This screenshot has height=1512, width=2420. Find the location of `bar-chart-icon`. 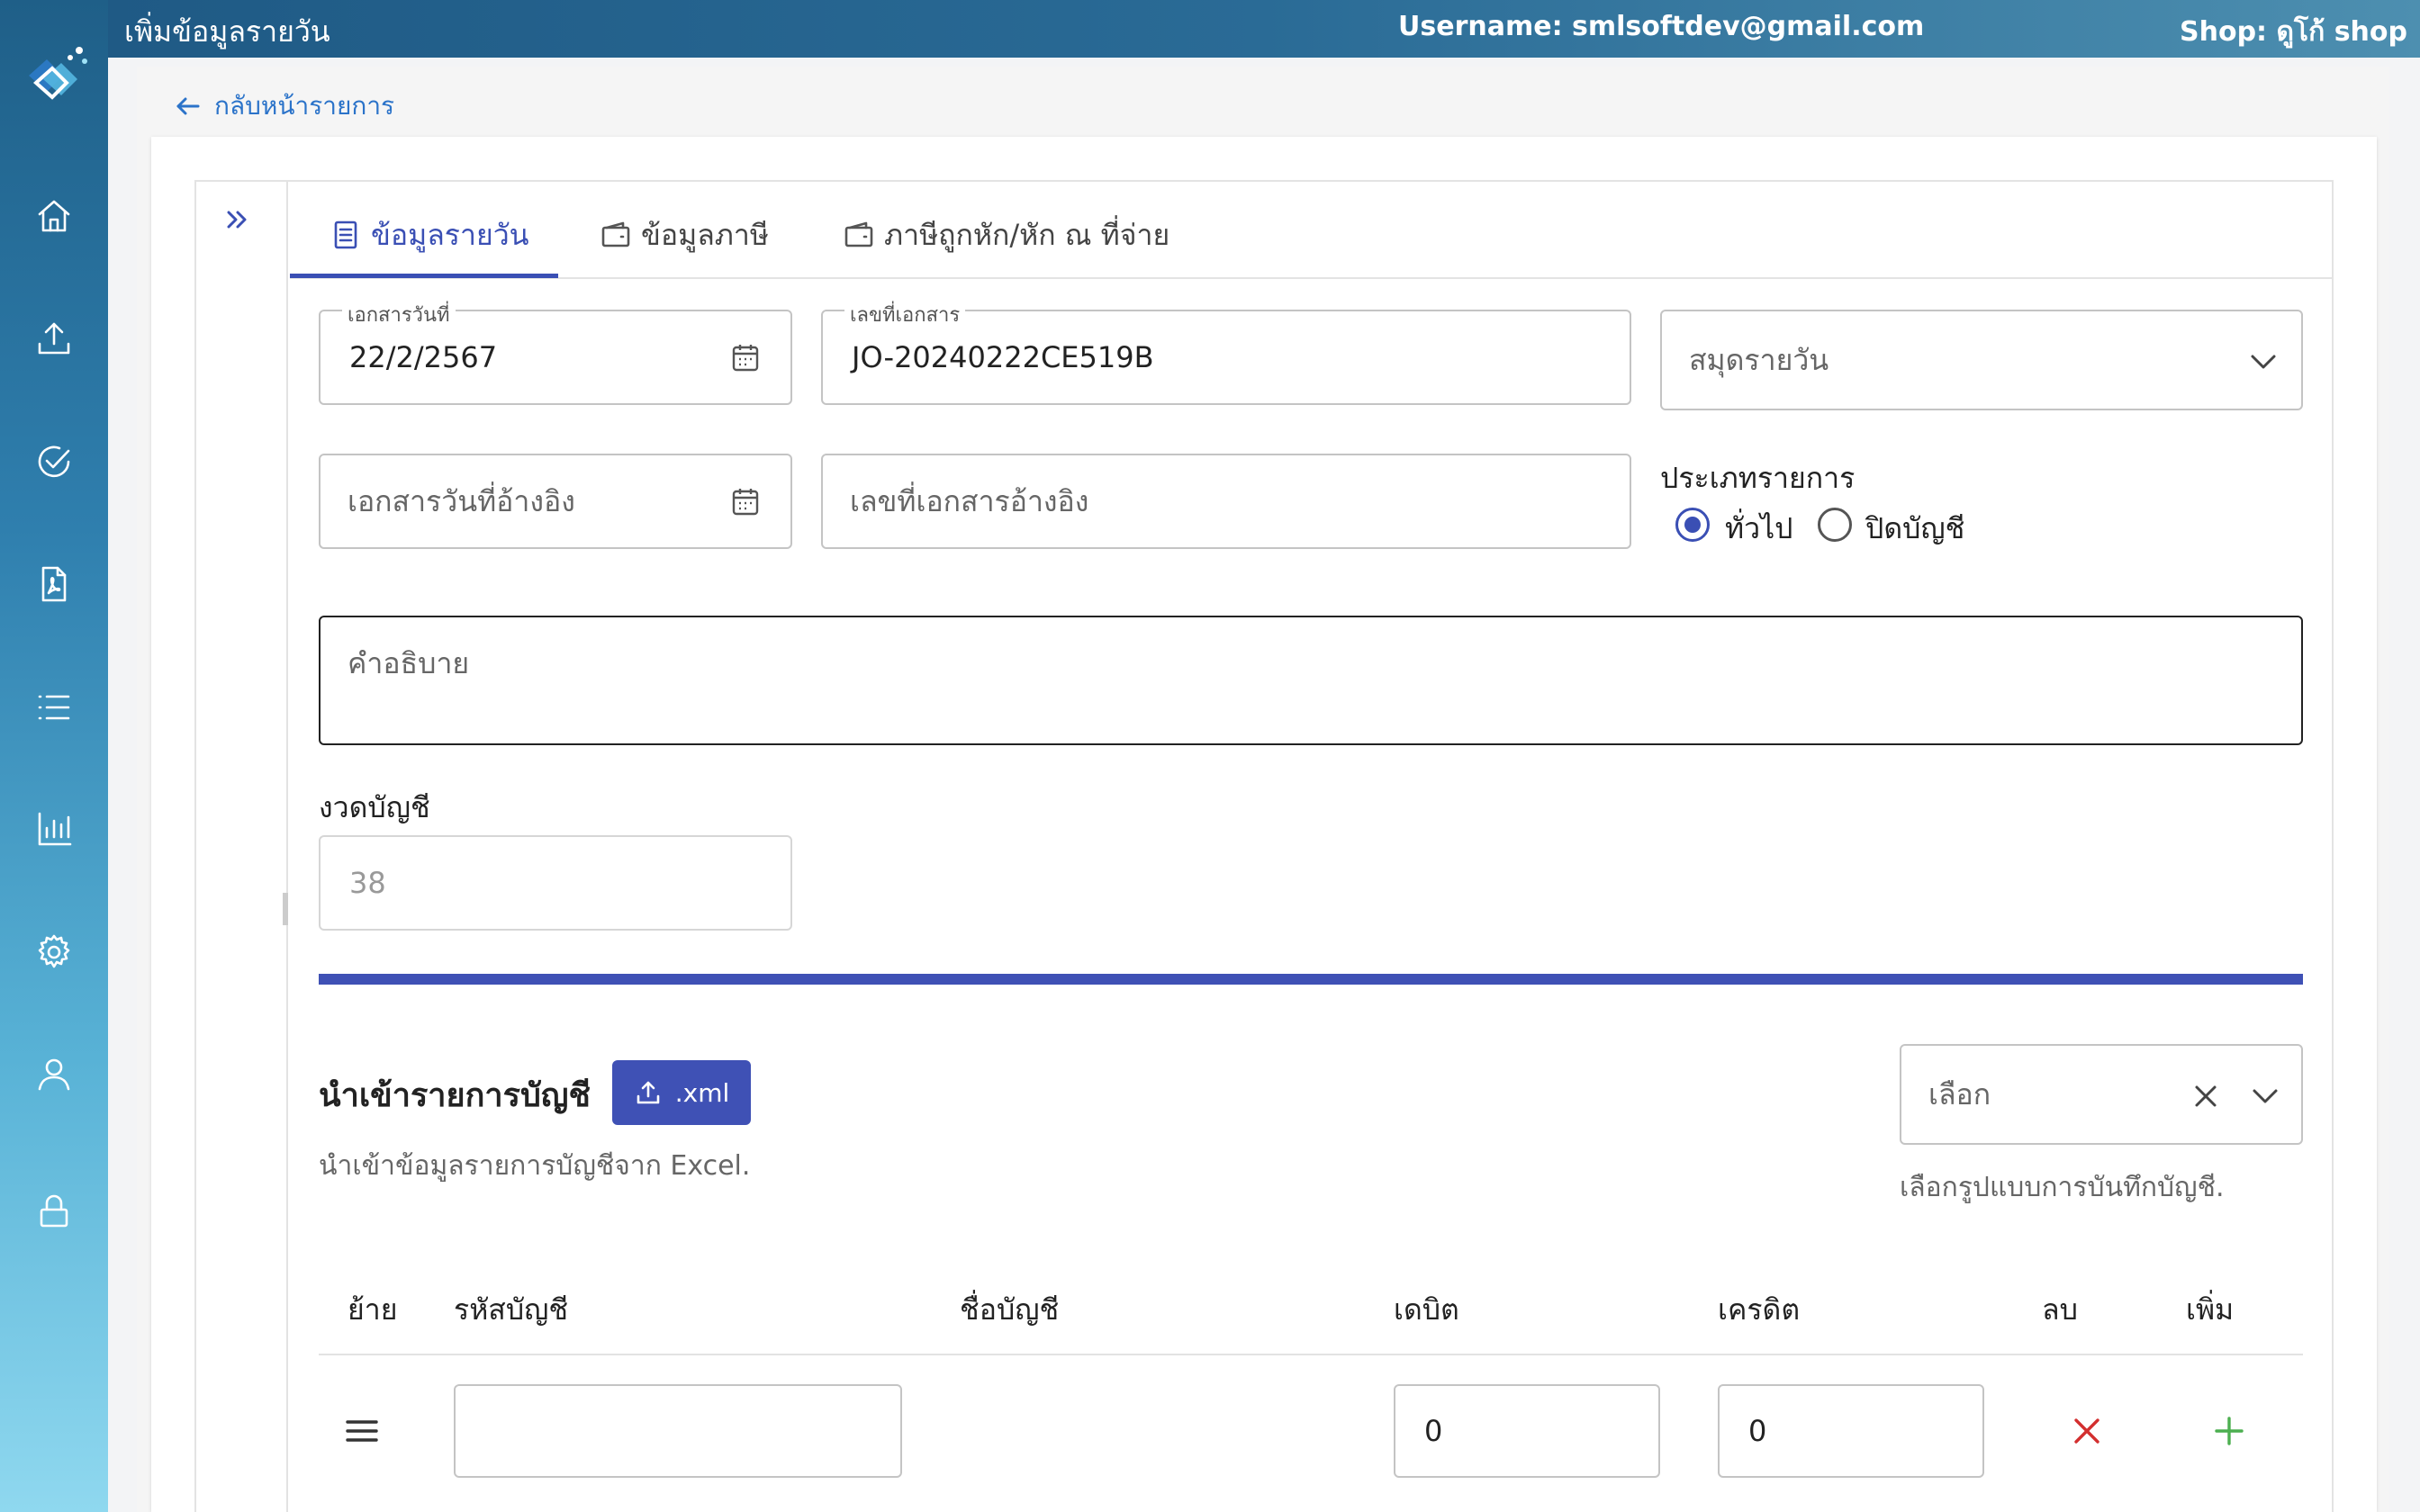

bar-chart-icon is located at coordinates (54, 830).